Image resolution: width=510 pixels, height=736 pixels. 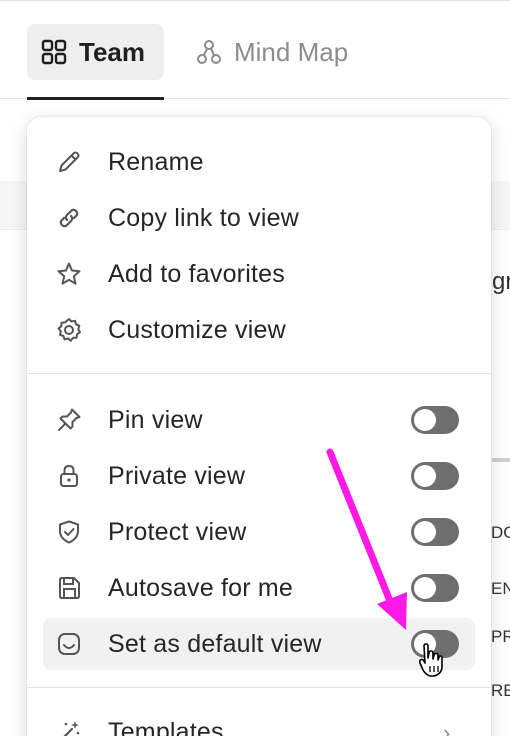 What do you see at coordinates (69, 274) in the screenshot?
I see `star-icon` at bounding box center [69, 274].